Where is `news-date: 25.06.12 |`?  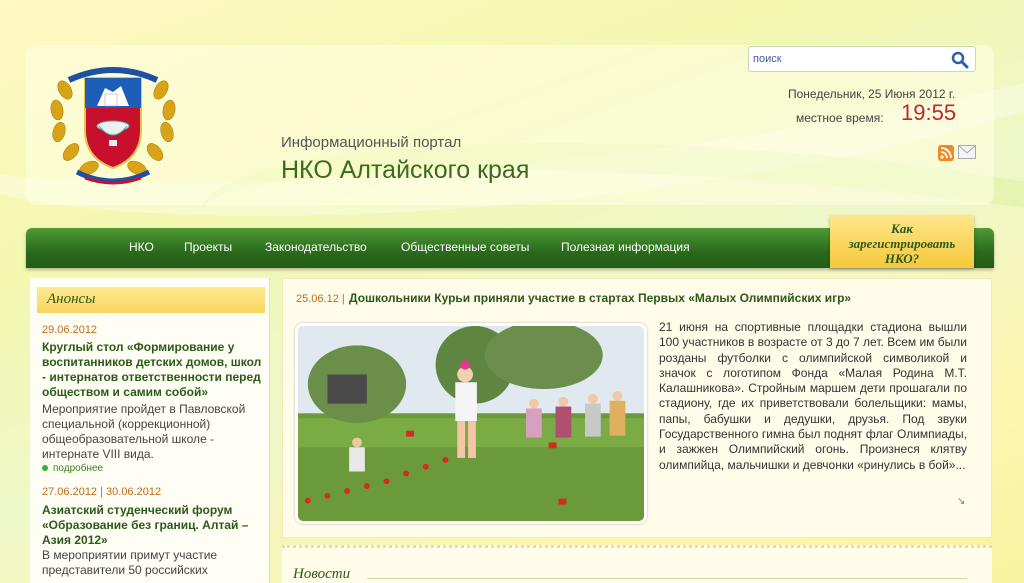 news-date: 25.06.12 | is located at coordinates (320, 299).